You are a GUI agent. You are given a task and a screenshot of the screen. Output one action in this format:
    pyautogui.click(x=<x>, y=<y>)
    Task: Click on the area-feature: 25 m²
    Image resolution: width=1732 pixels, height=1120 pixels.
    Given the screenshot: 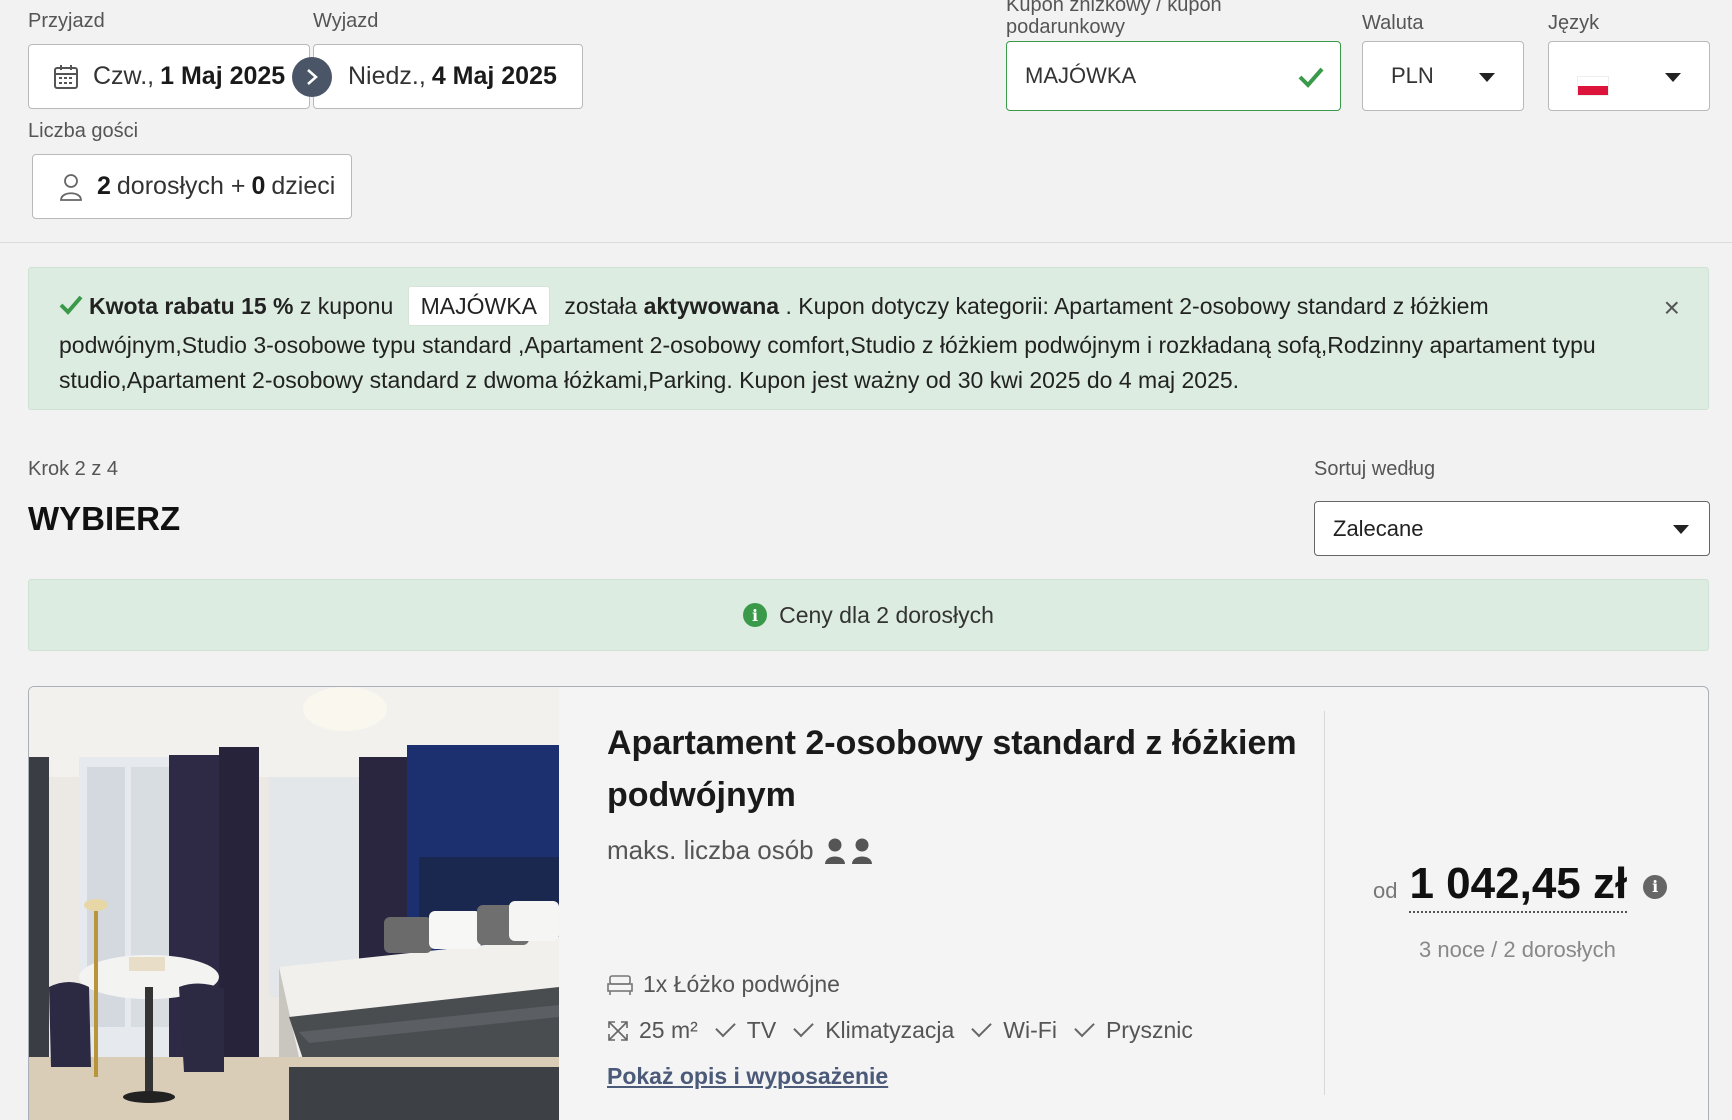 What is the action you would take?
    pyautogui.click(x=652, y=1030)
    